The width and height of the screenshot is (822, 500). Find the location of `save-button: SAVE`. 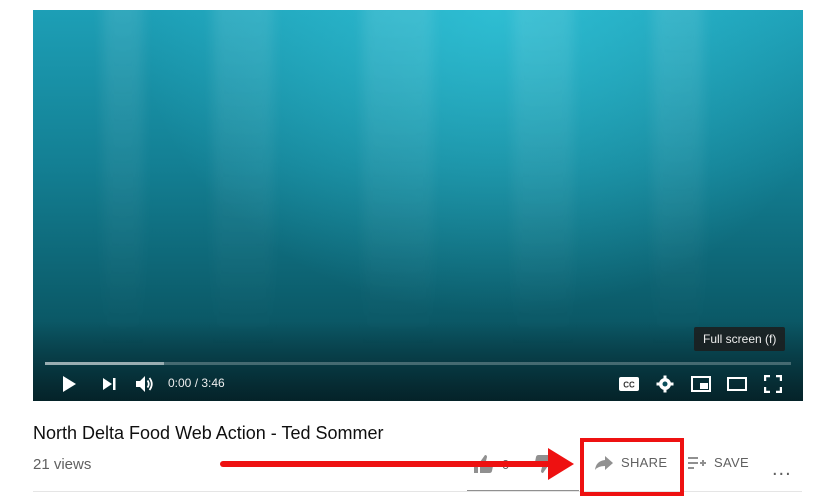

save-button: SAVE is located at coordinates (718, 462).